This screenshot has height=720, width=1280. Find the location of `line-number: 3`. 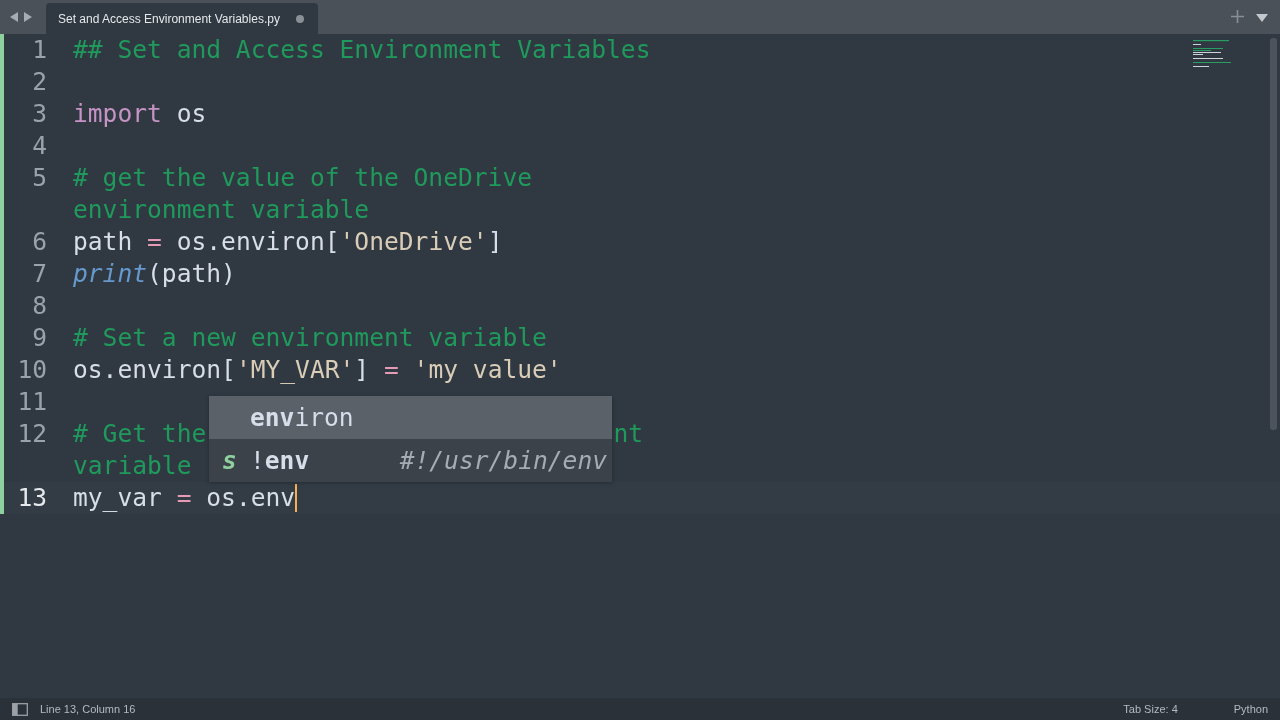

line-number: 3 is located at coordinates (40, 114).